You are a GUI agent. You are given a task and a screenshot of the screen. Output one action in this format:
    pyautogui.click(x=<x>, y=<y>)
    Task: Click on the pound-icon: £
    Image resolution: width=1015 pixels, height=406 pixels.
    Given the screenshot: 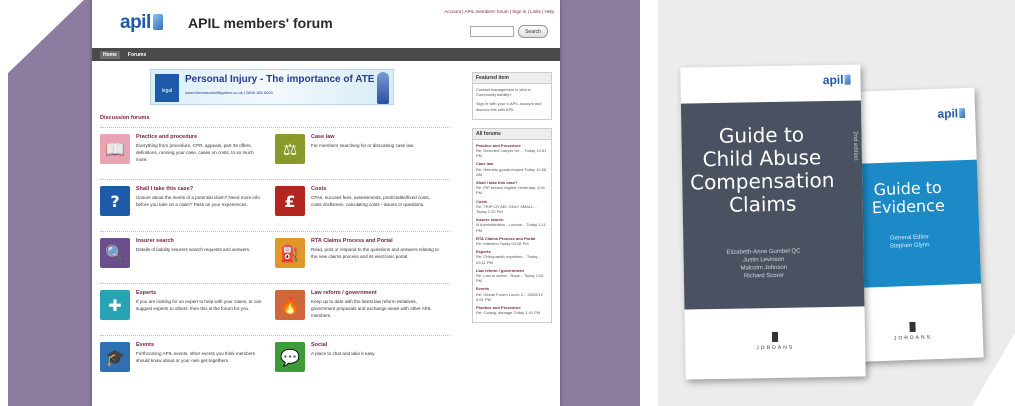 What is the action you would take?
    pyautogui.click(x=290, y=201)
    